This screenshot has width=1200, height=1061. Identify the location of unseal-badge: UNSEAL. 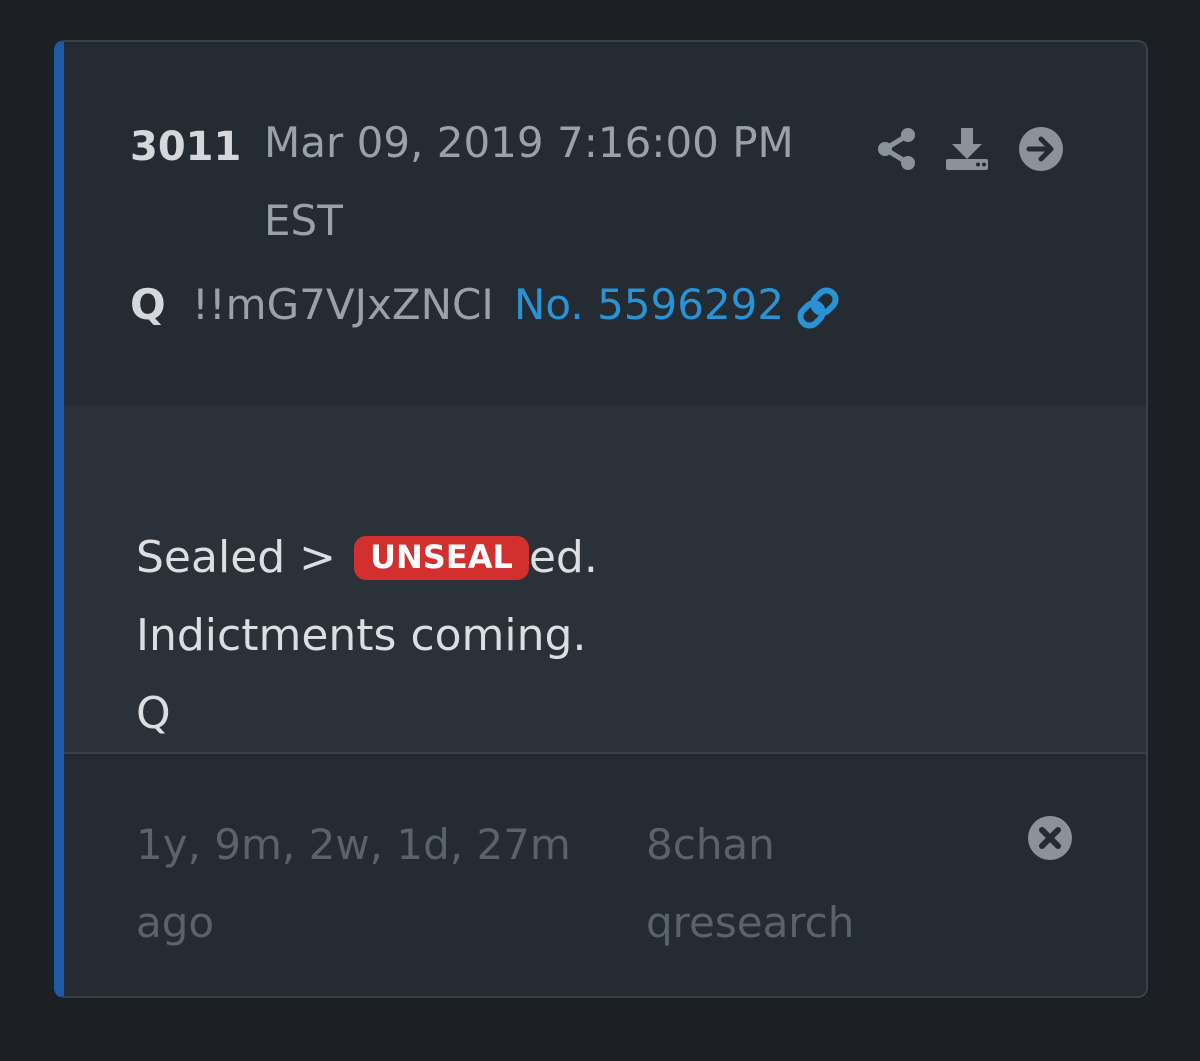
(441, 558).